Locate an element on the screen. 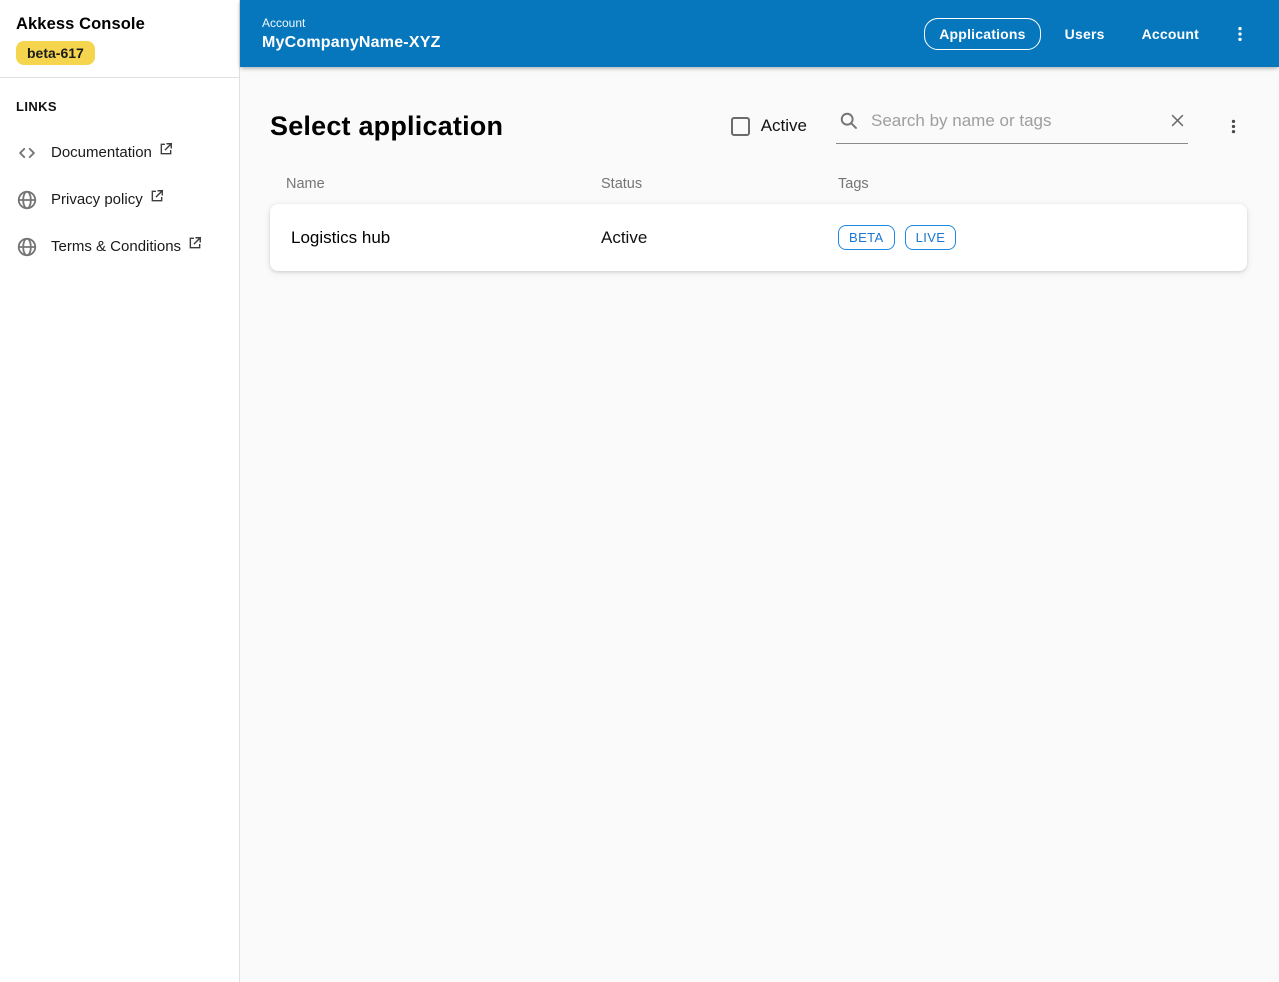 This screenshot has width=1279, height=982. close-icon is located at coordinates (1177, 120).